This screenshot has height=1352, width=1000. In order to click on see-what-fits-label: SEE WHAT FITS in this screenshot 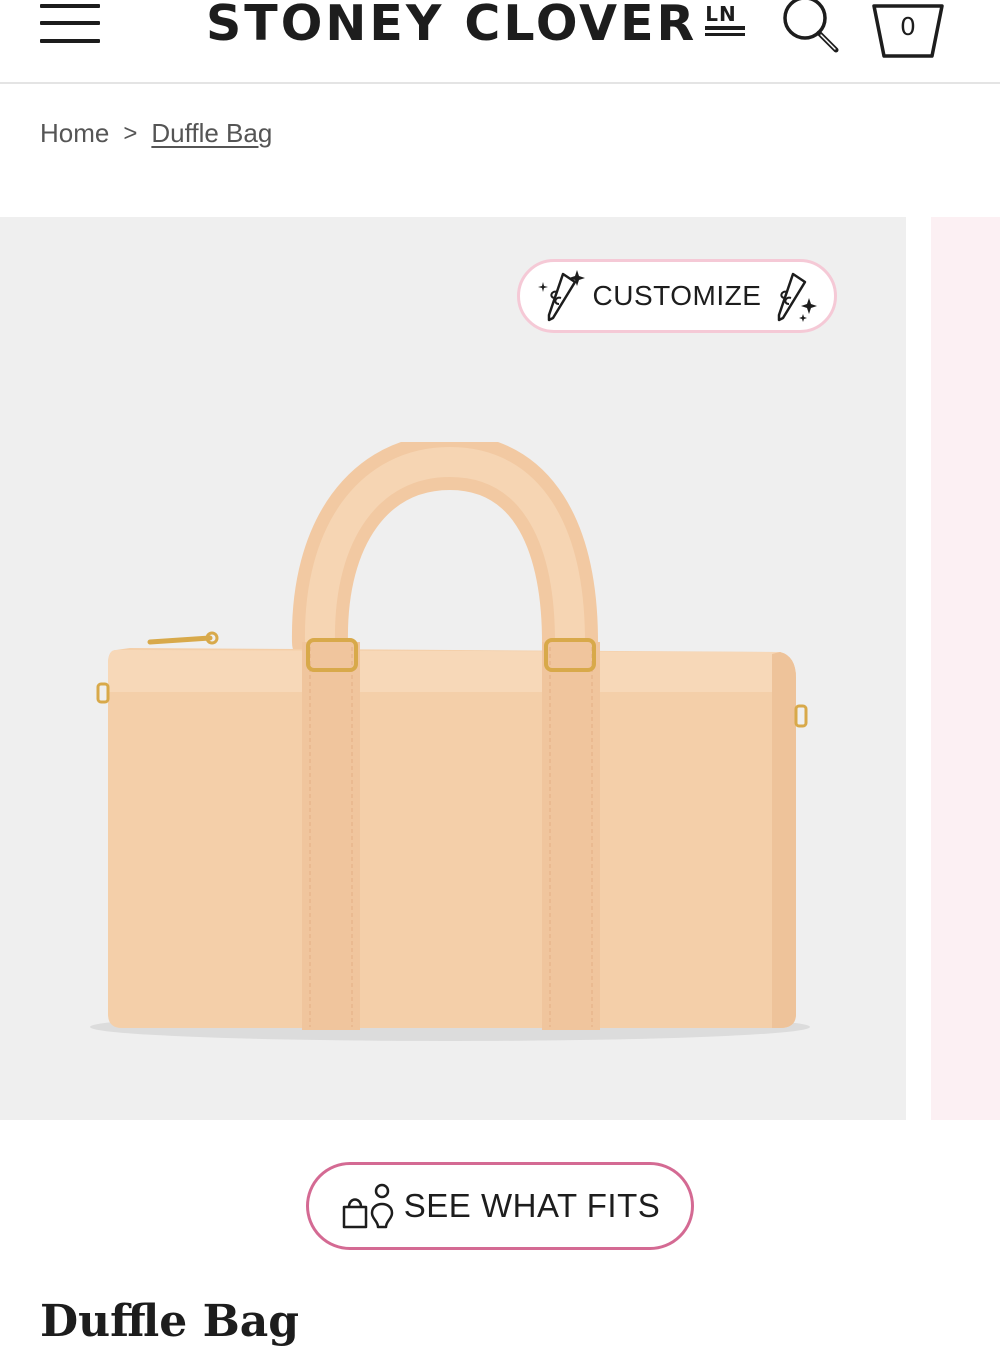, I will do `click(532, 1205)`.